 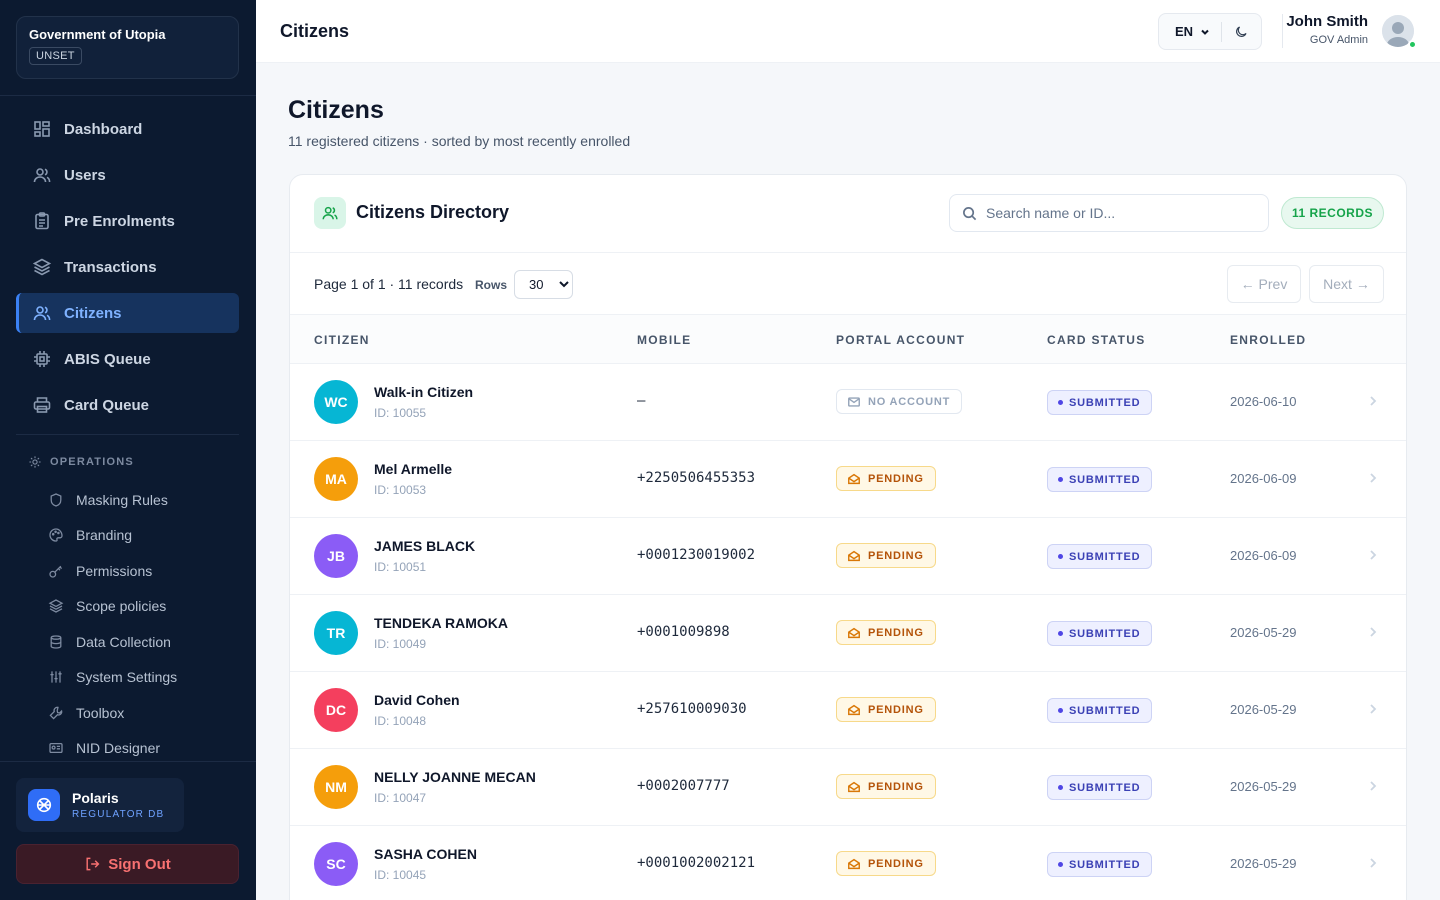 What do you see at coordinates (664, 340) in the screenshot?
I see `column-header-mobile: MOBILE` at bounding box center [664, 340].